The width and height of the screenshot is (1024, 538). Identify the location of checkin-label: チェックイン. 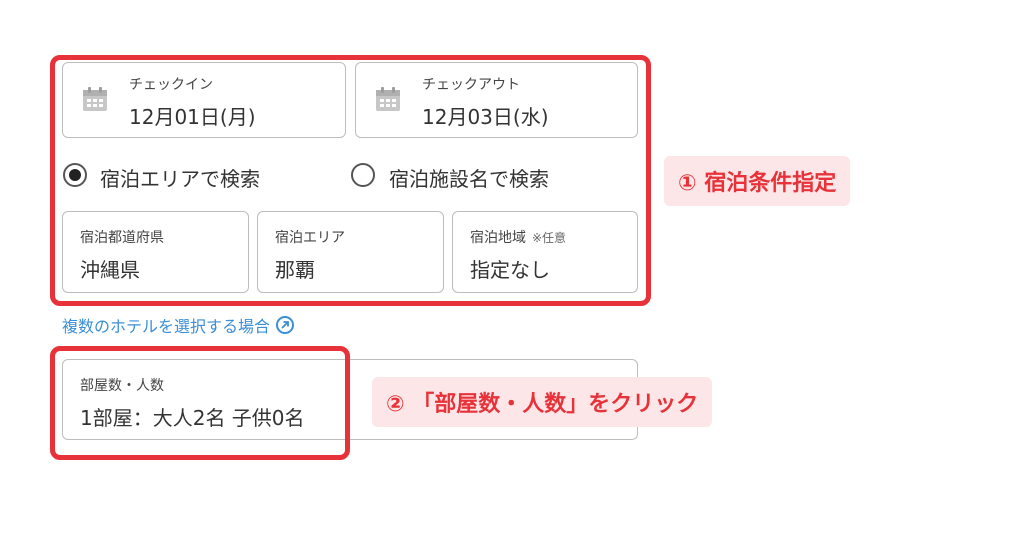
(171, 85).